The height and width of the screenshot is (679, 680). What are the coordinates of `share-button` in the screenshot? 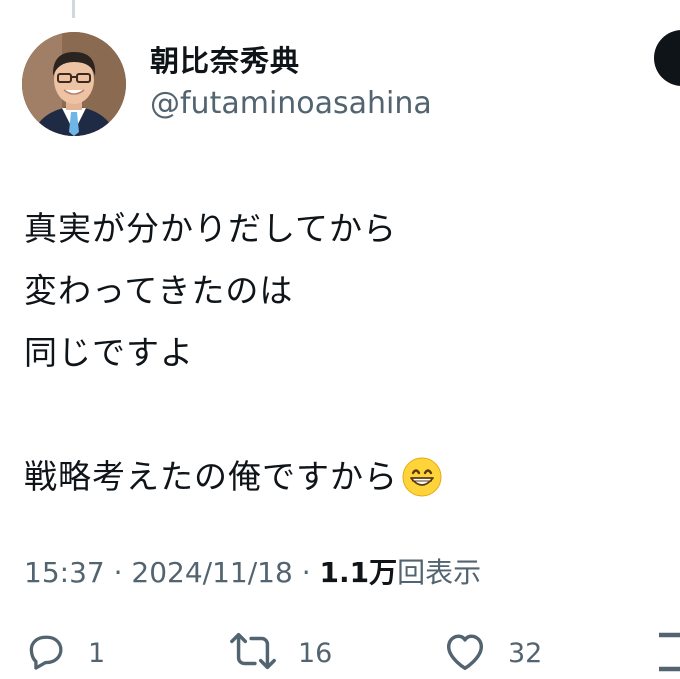 It's located at (667, 653).